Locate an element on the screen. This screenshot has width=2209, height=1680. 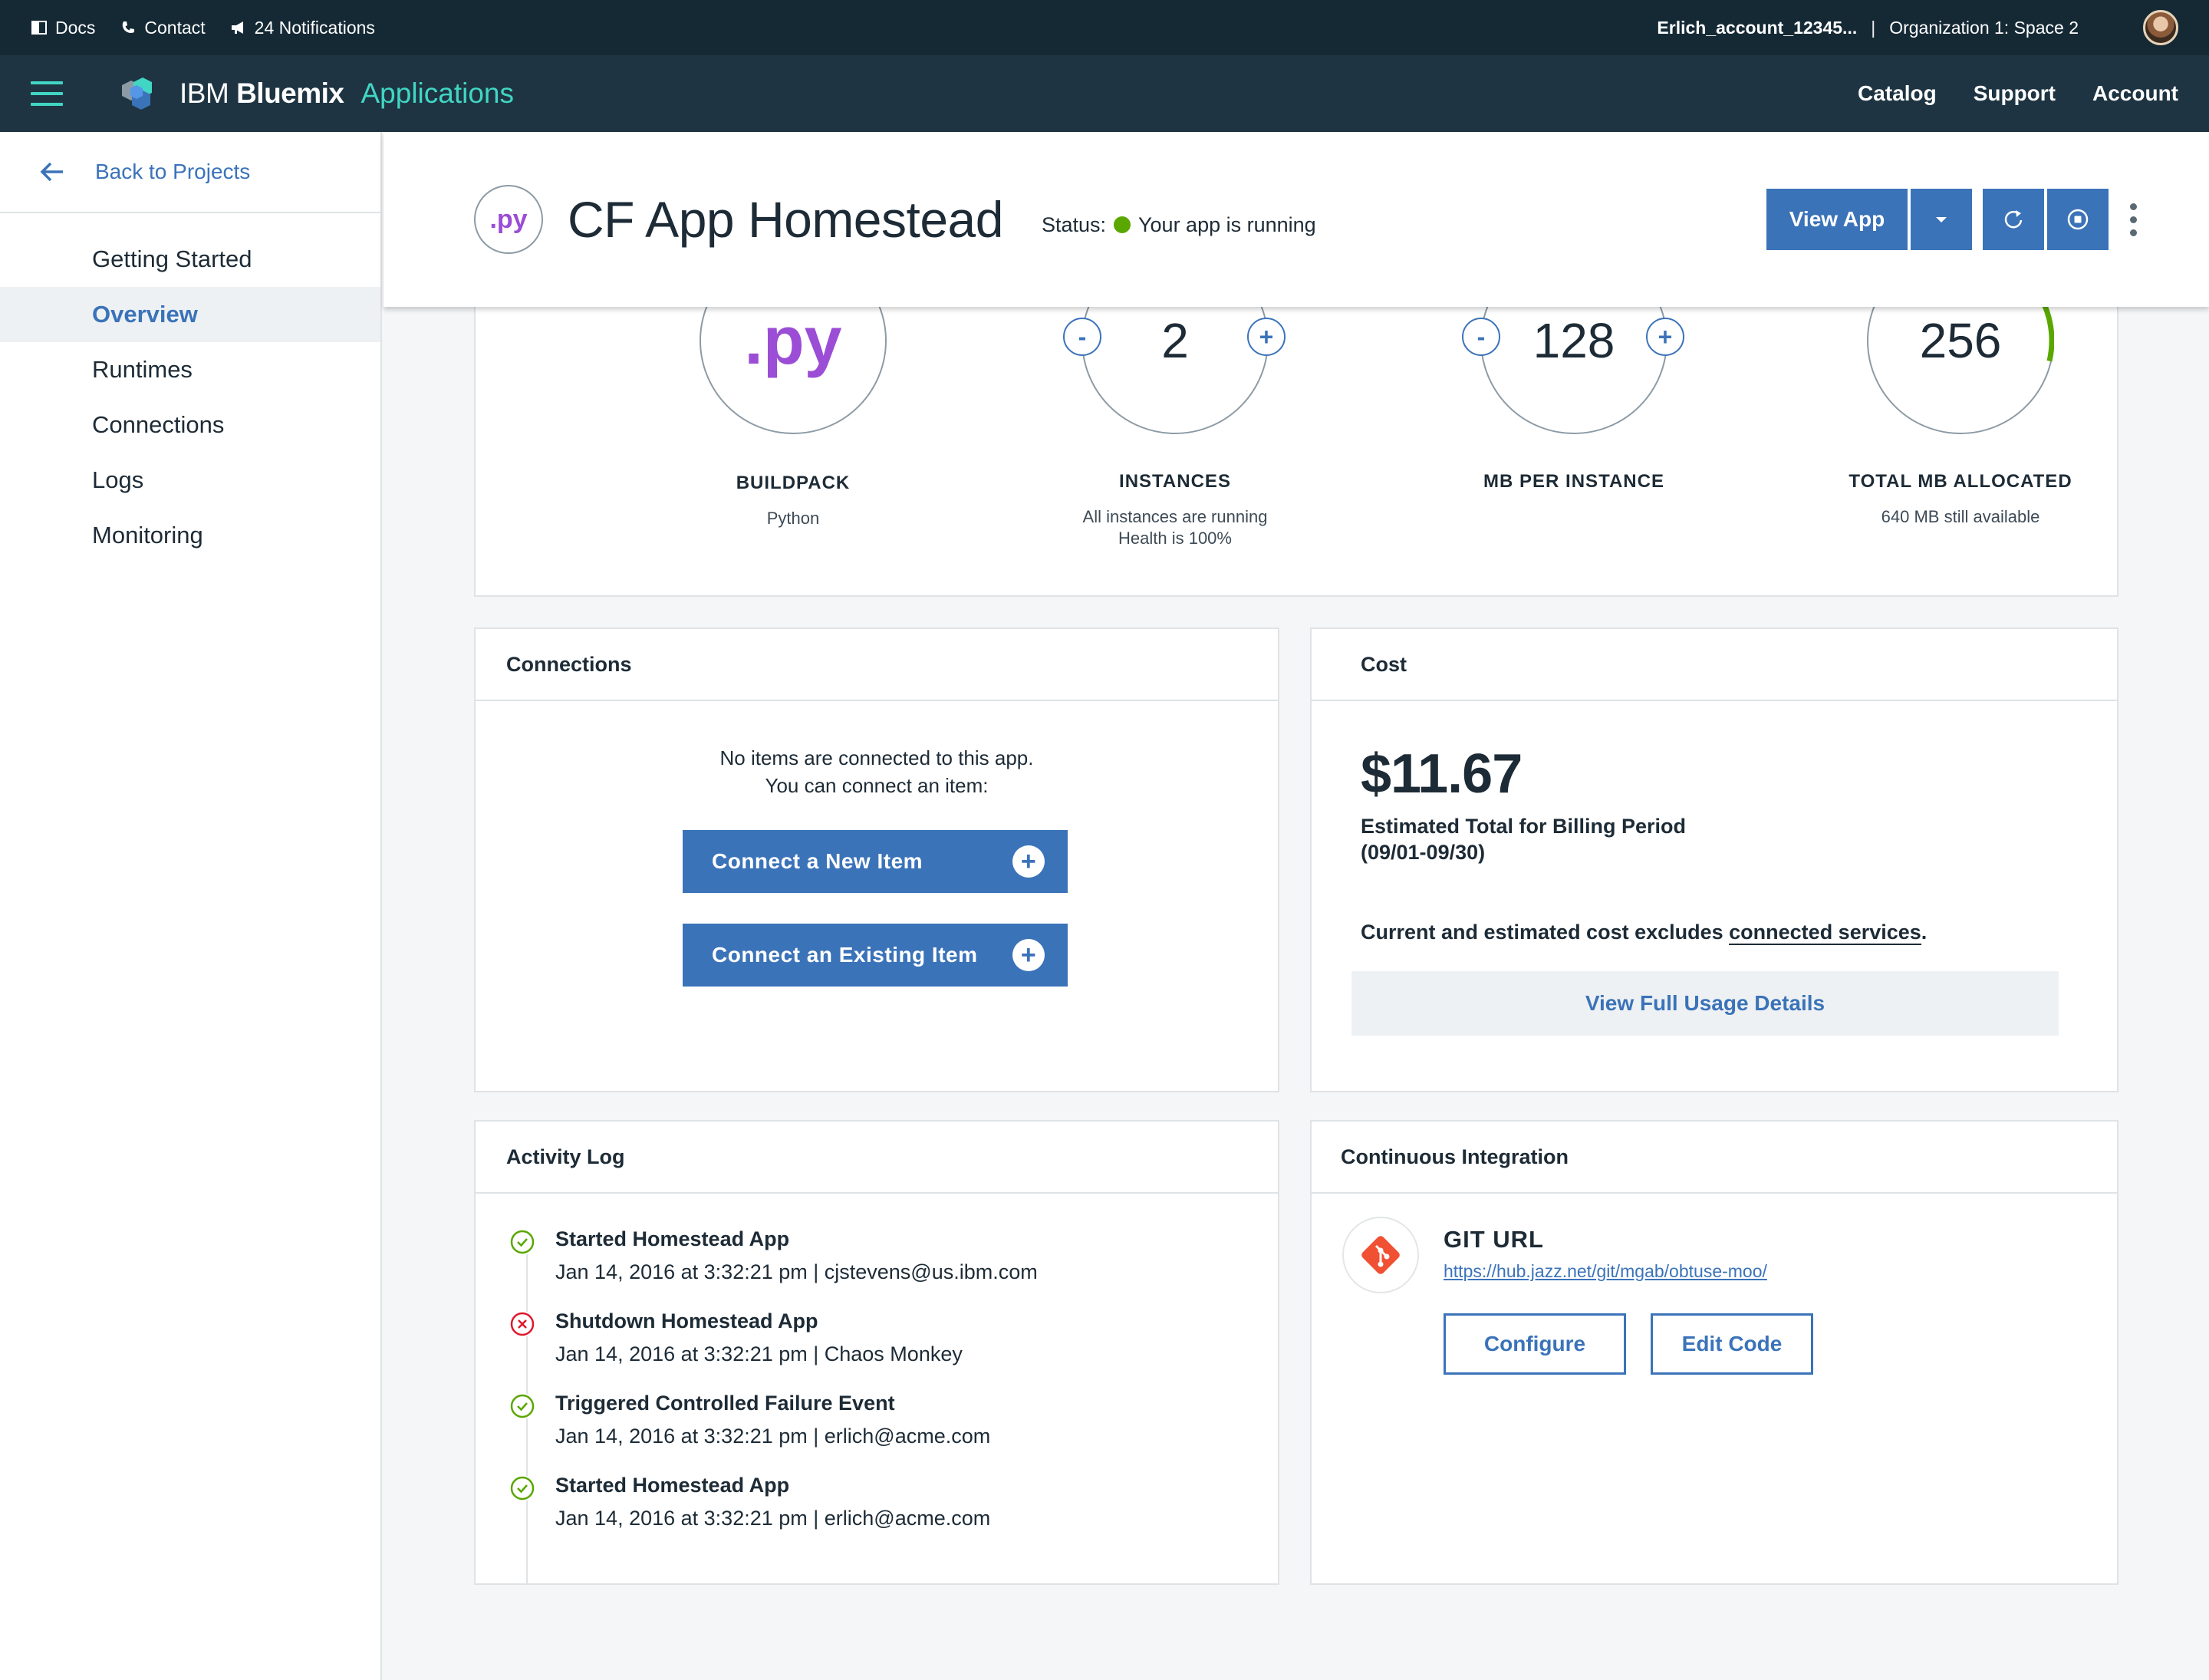
back-to-projects-link: Back to Projects is located at coordinates (190, 172).